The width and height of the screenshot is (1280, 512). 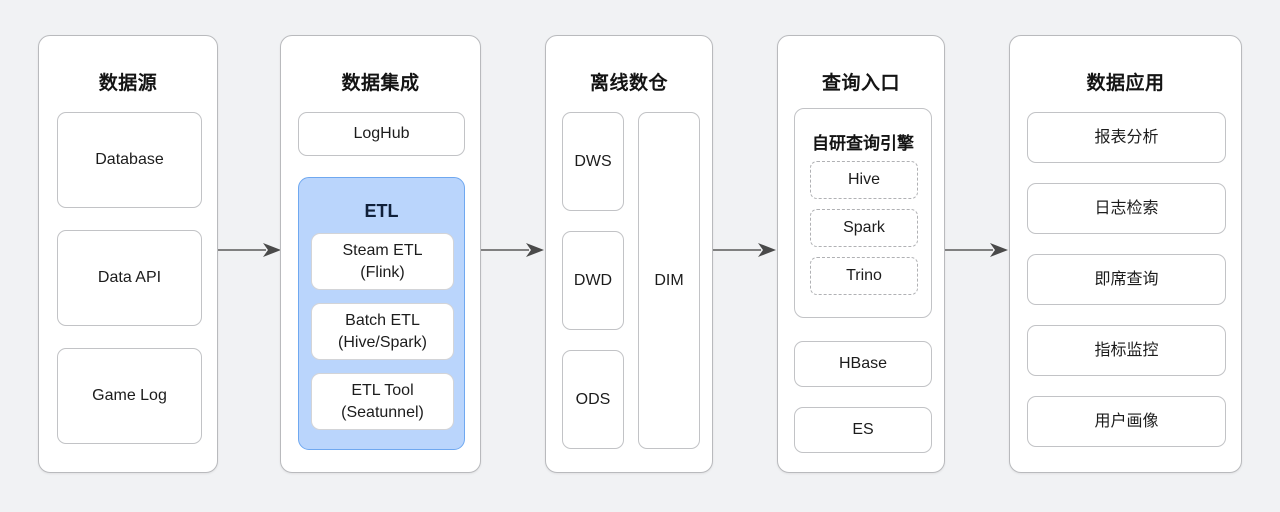 I want to click on node-hbase: HBase, so click(x=863, y=364).